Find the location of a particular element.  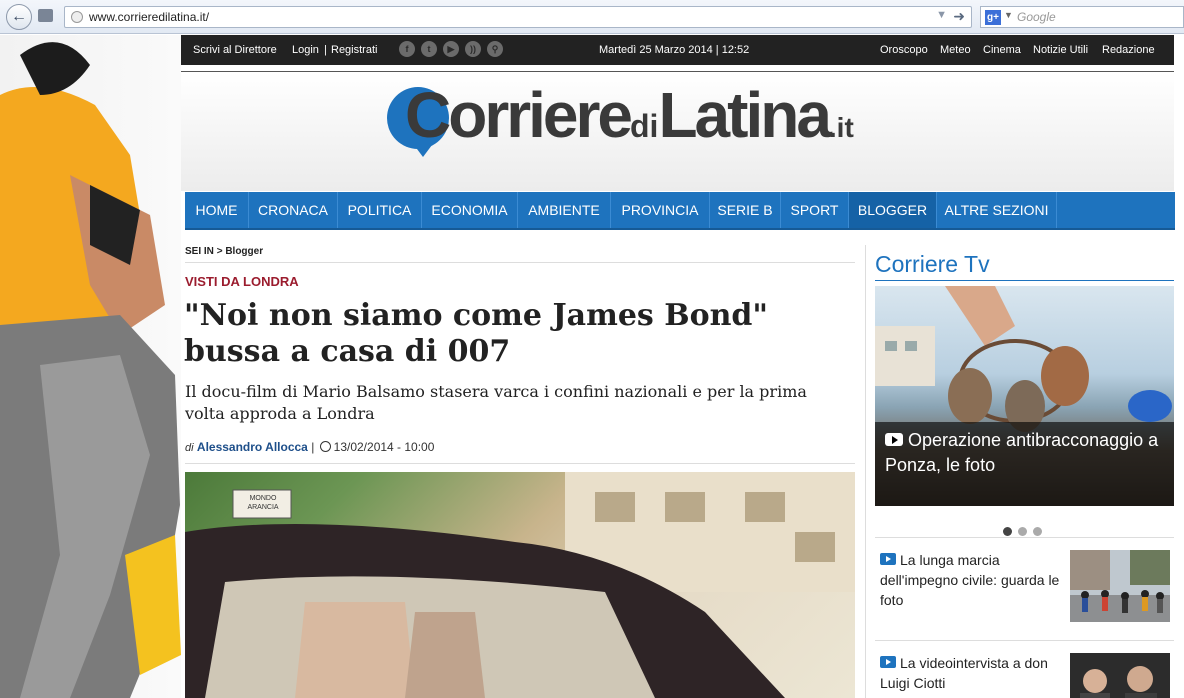

ciotti-thumbnail-image is located at coordinates (1120, 675).